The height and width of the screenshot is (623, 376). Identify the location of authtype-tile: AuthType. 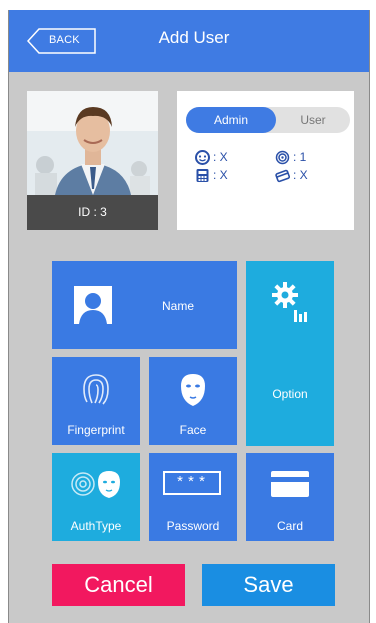
(96, 497).